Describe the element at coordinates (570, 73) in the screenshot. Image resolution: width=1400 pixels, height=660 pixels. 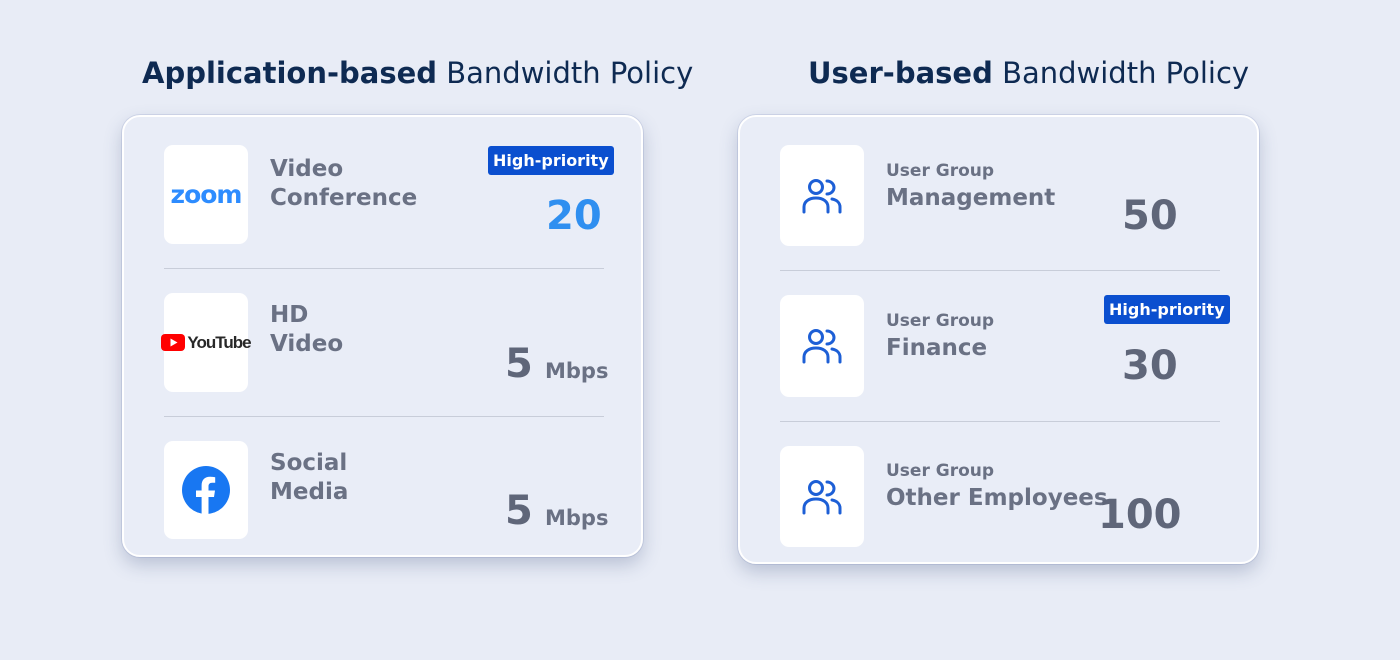
I see `app-policy-title-normal: Bandwidth Policy` at that location.